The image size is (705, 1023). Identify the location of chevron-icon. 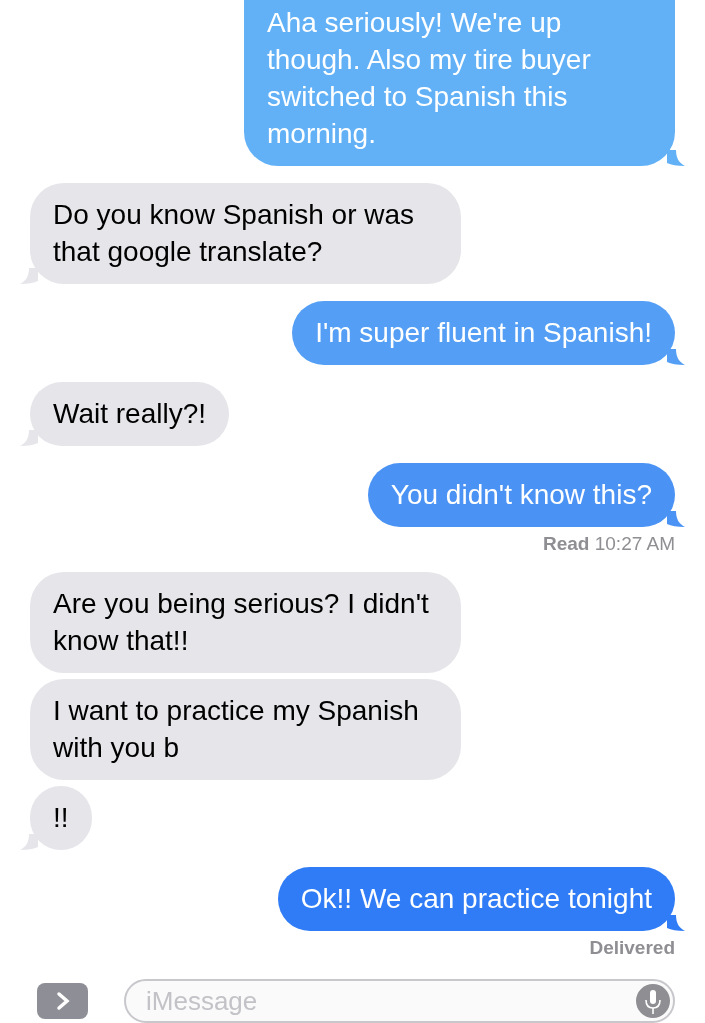
(62, 1001).